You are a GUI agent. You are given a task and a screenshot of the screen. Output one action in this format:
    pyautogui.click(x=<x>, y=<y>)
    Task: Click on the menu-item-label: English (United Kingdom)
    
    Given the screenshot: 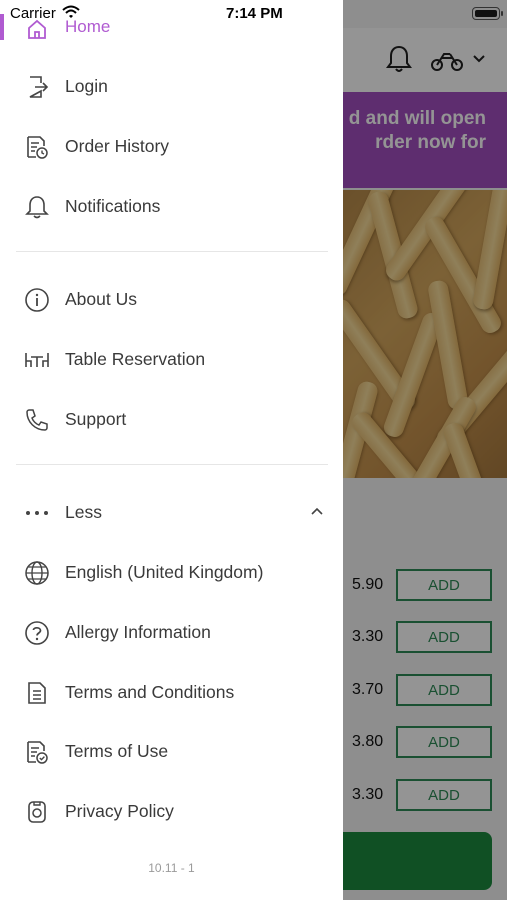 What is the action you would take?
    pyautogui.click(x=164, y=572)
    